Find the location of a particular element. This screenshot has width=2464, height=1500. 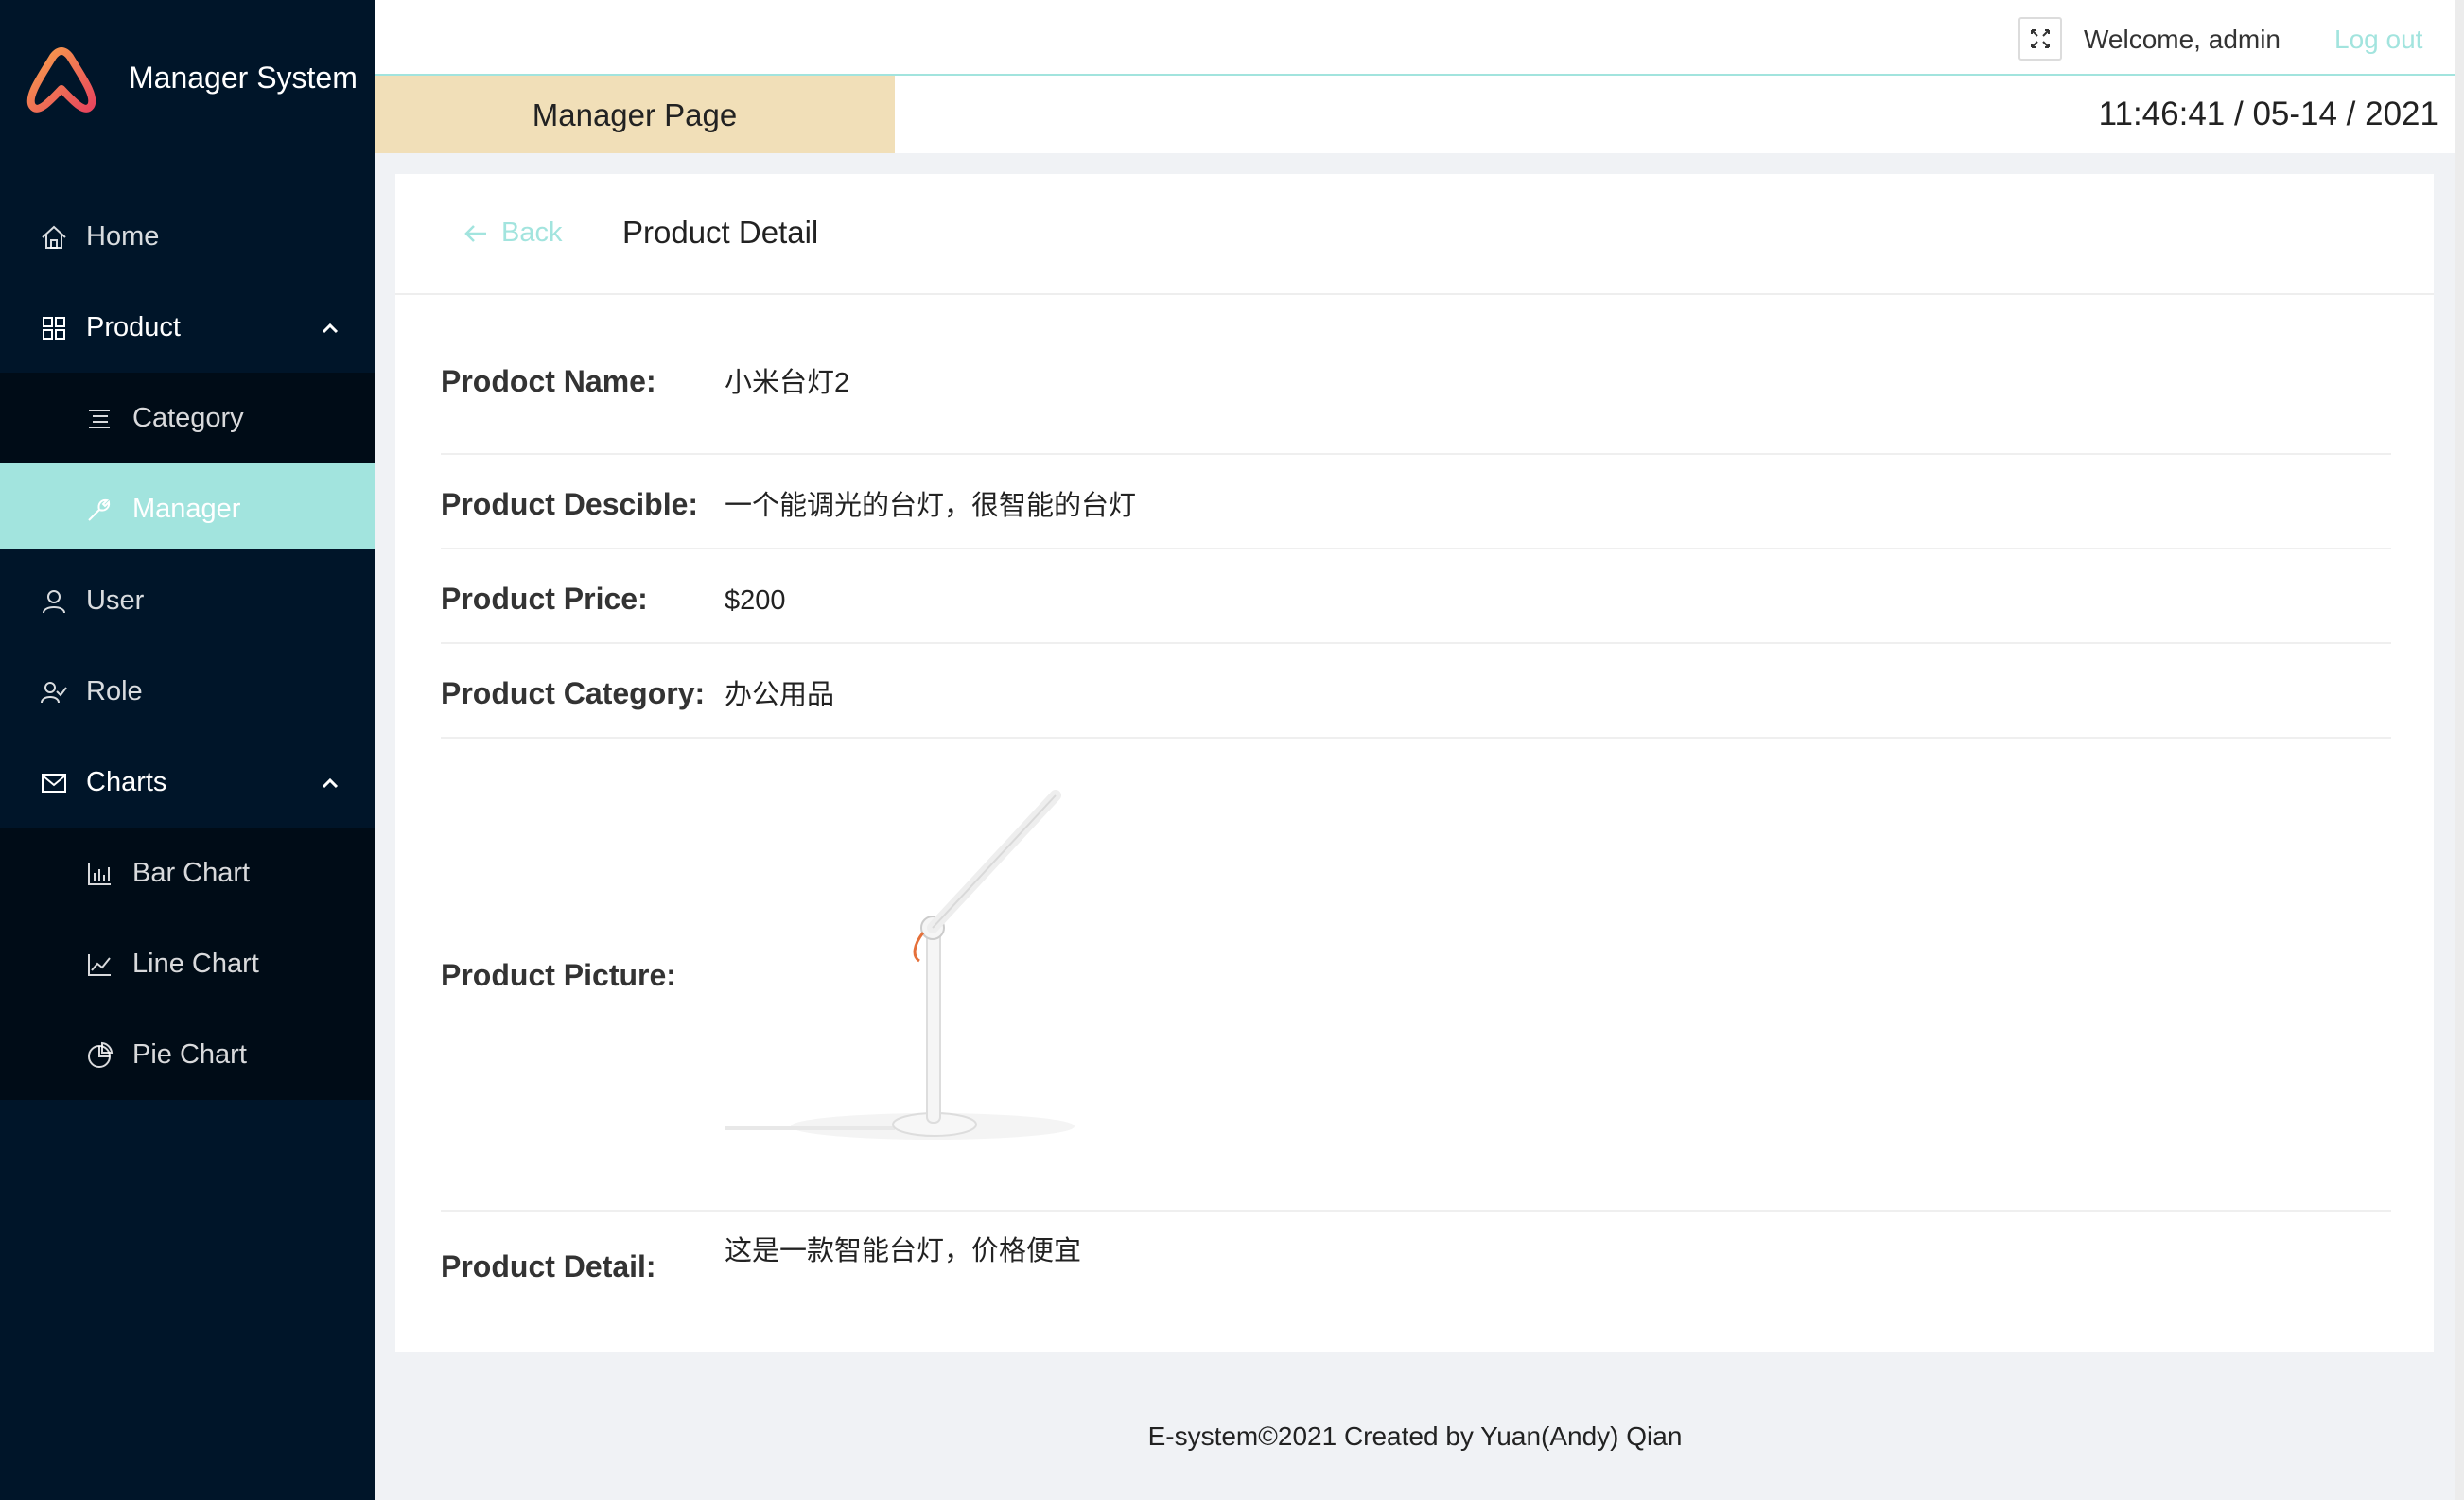

bar-chart-icon is located at coordinates (99, 874).